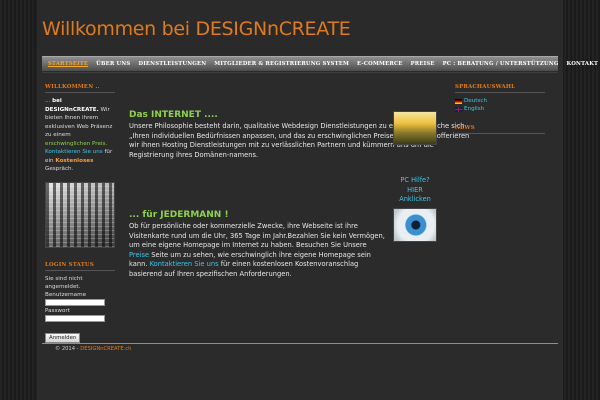 The width and height of the screenshot is (600, 400). I want to click on site-header: Willkommen bei DESIGNnCREATE, so click(300, 26).